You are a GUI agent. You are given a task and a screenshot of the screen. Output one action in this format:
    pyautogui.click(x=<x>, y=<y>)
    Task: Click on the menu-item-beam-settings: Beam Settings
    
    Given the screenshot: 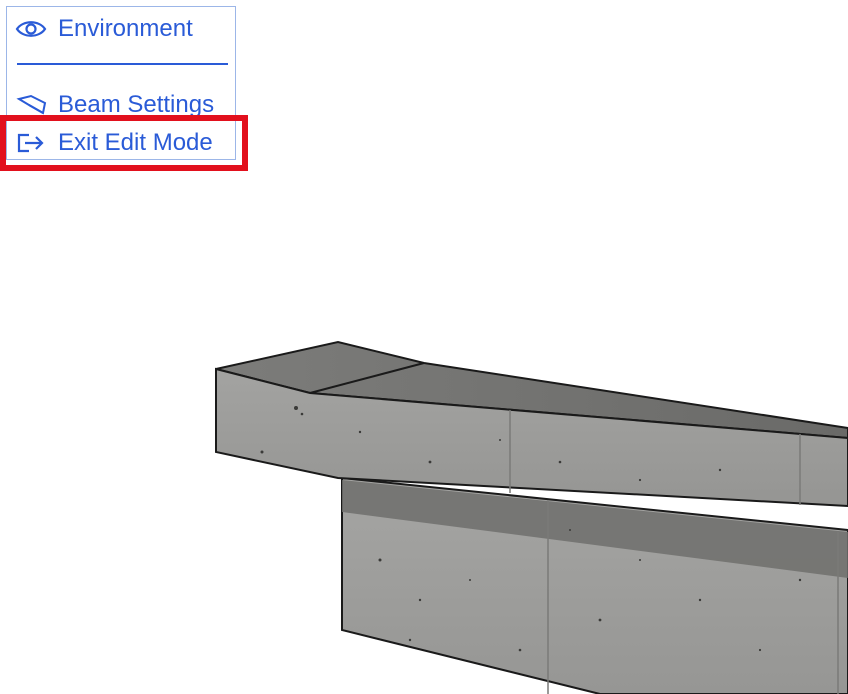 What is the action you would take?
    pyautogui.click(x=114, y=105)
    